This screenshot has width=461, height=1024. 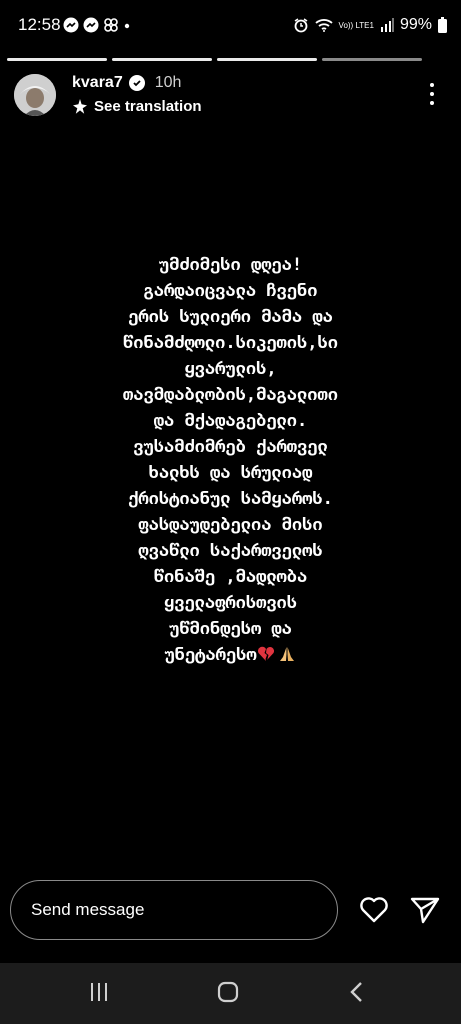 I want to click on user-row: kvara7 10h, so click(x=126, y=83).